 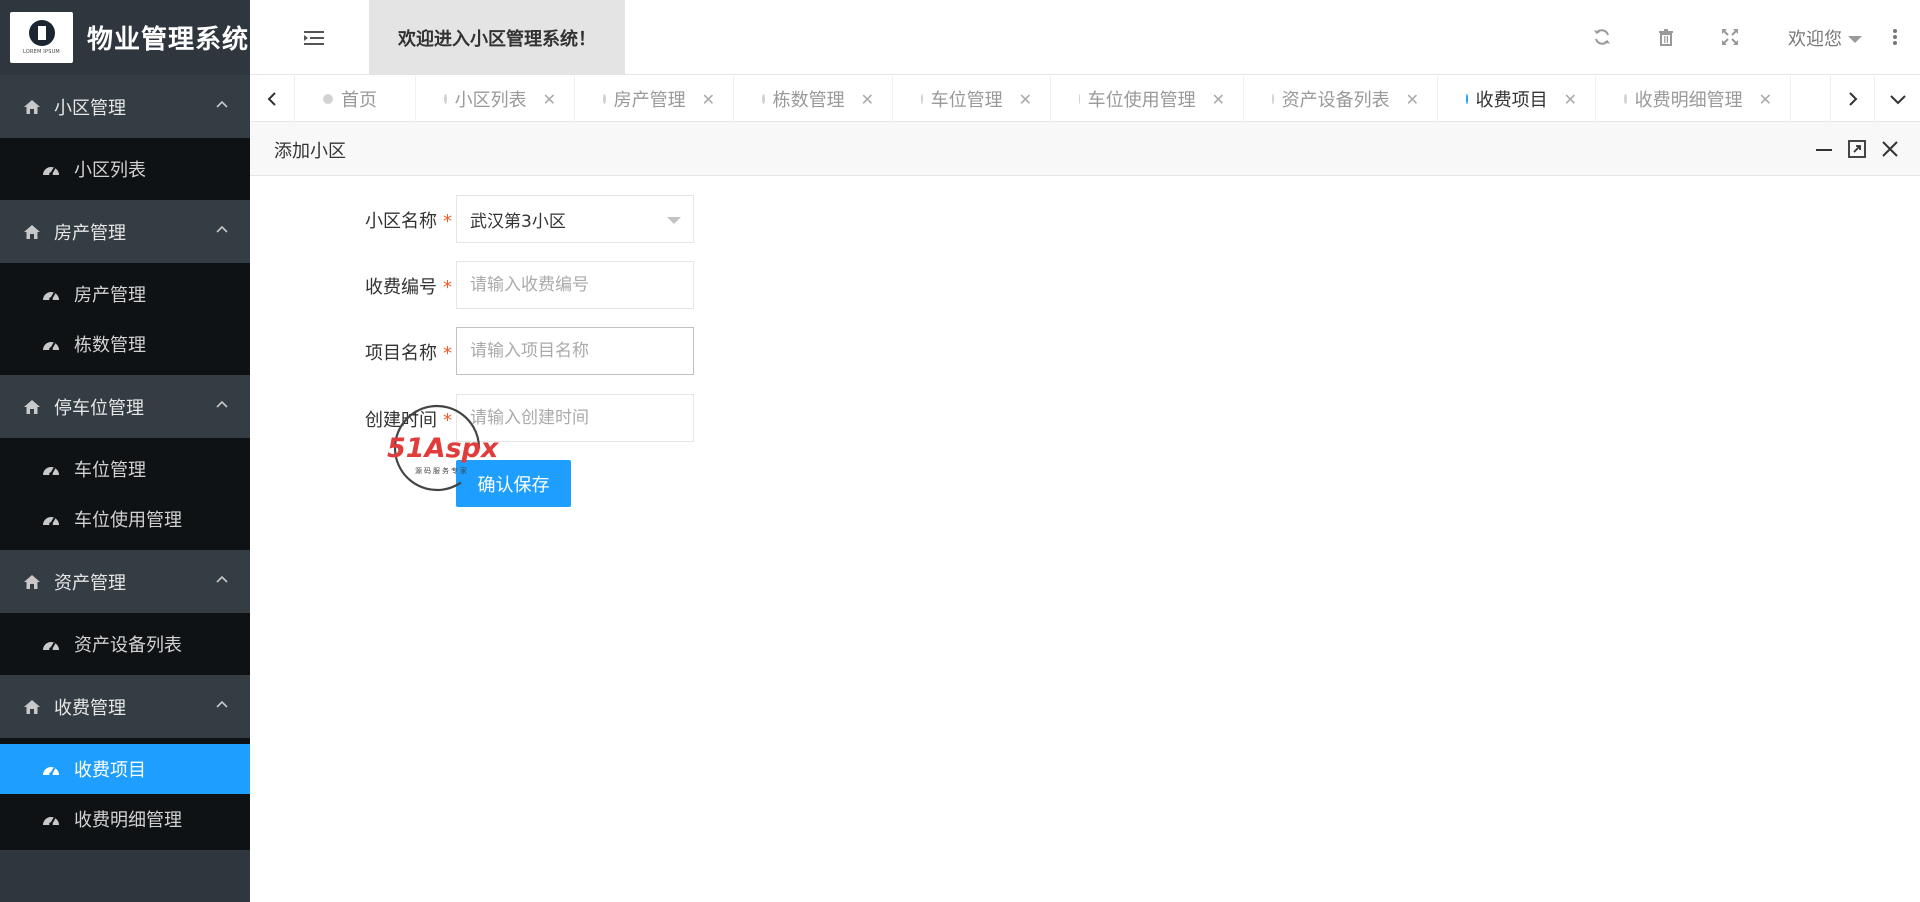 What do you see at coordinates (110, 170) in the screenshot?
I see `sidebar-item-label: 小区列表` at bounding box center [110, 170].